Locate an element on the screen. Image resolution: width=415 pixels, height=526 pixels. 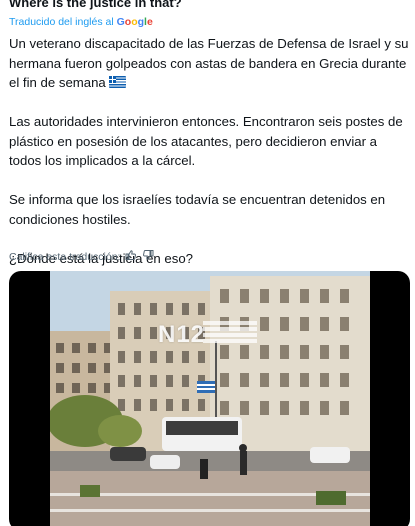
rate-translation: Califica esta traducción: is located at coordinates (81, 256).